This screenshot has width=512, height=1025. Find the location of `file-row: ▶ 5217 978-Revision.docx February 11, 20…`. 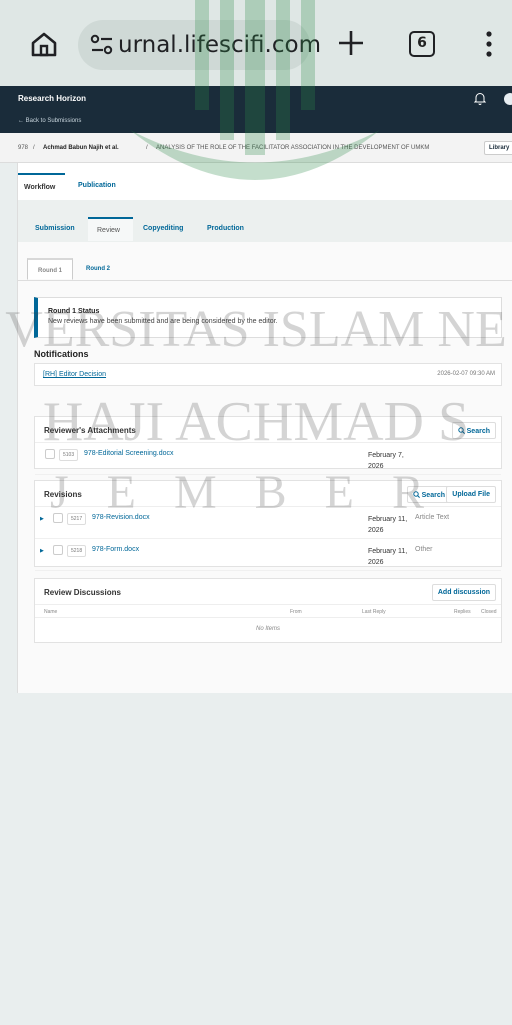

file-row: ▶ 5217 978-Revision.docx February 11, 20… is located at coordinates (268, 523).